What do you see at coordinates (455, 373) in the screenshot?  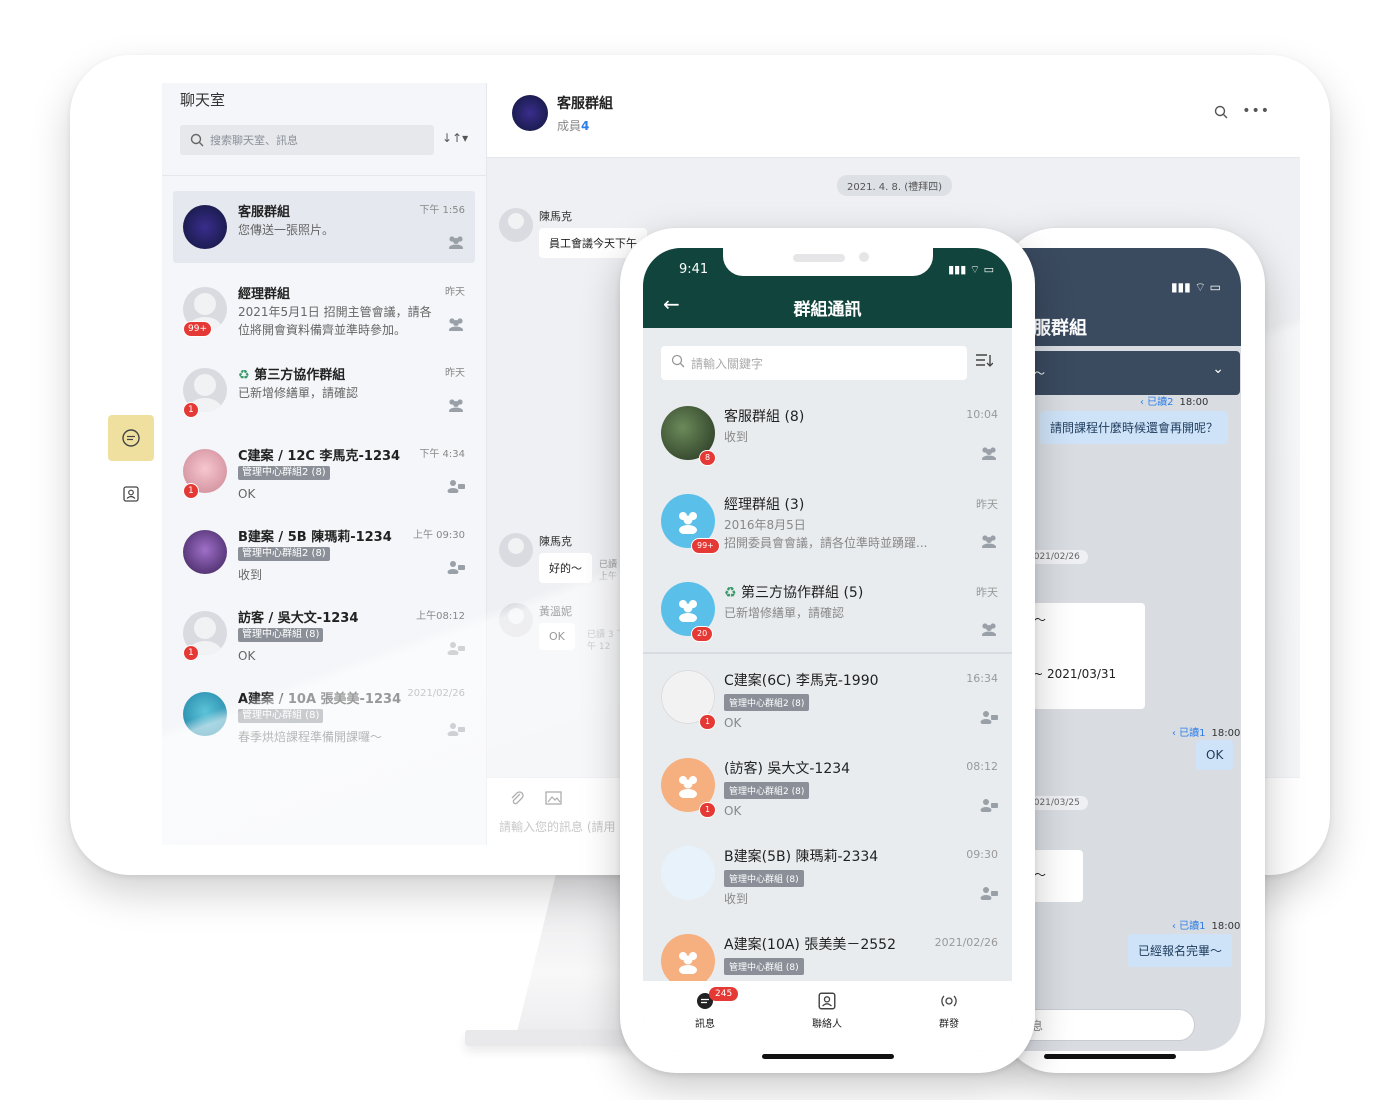 I see `chat-time: 昨天` at bounding box center [455, 373].